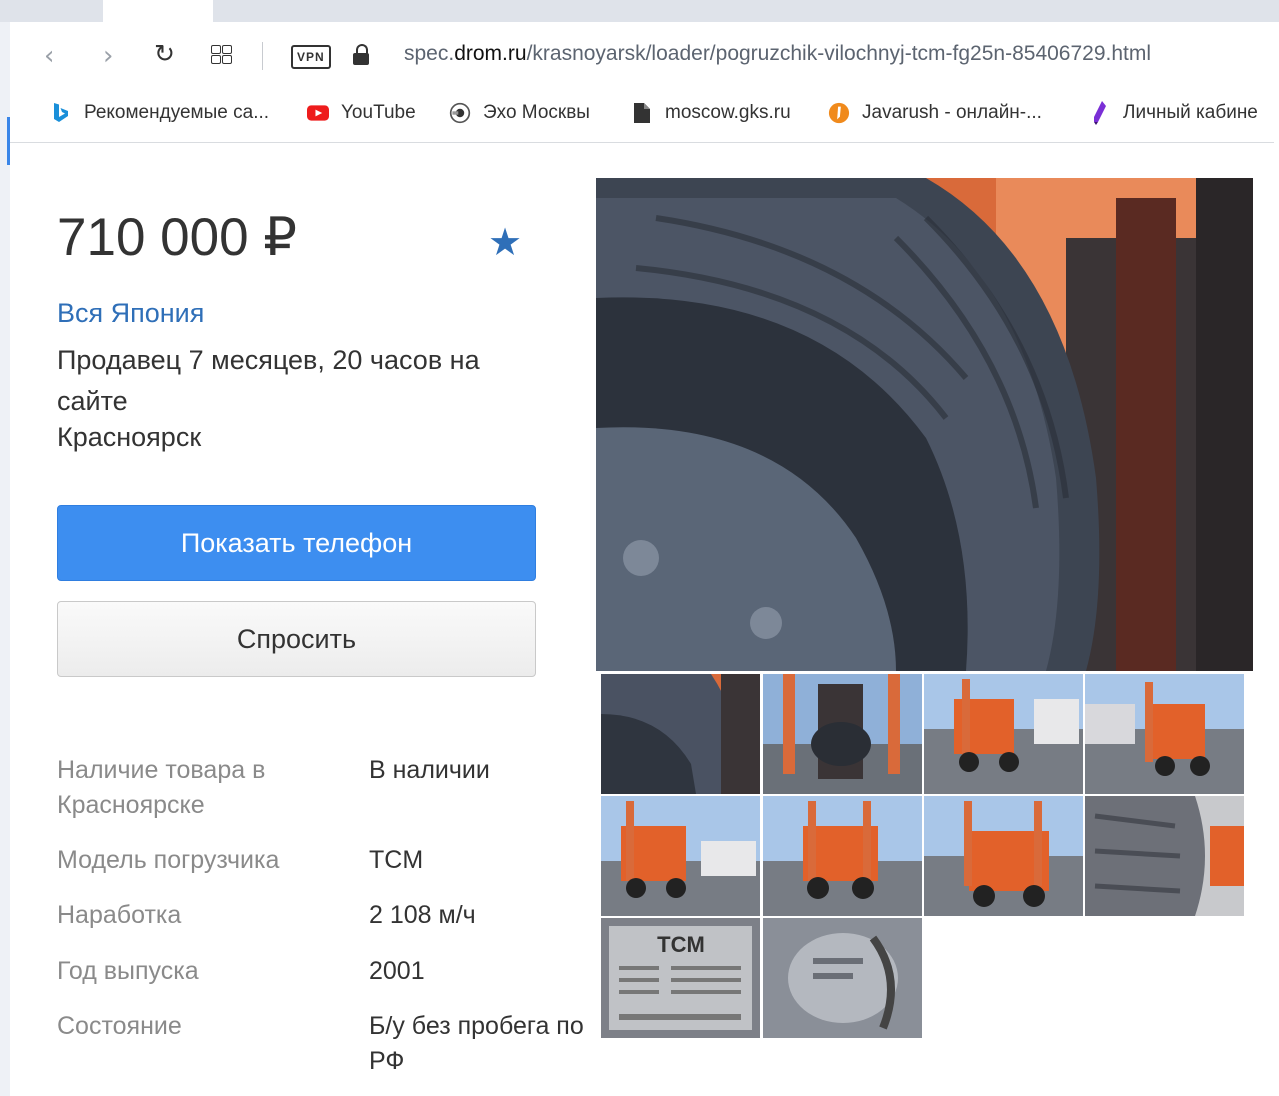 The width and height of the screenshot is (1279, 1096). I want to click on spec-value-condition: Б/у без пробега по РФ, so click(476, 1043).